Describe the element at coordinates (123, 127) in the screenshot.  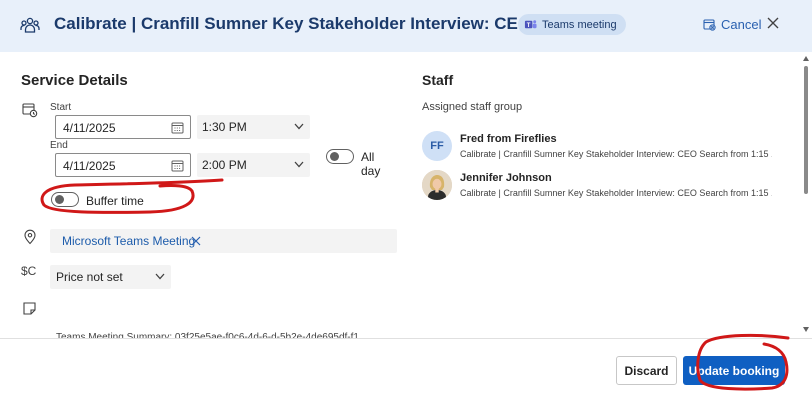
I see `start-date-input: 4/11/2025` at that location.